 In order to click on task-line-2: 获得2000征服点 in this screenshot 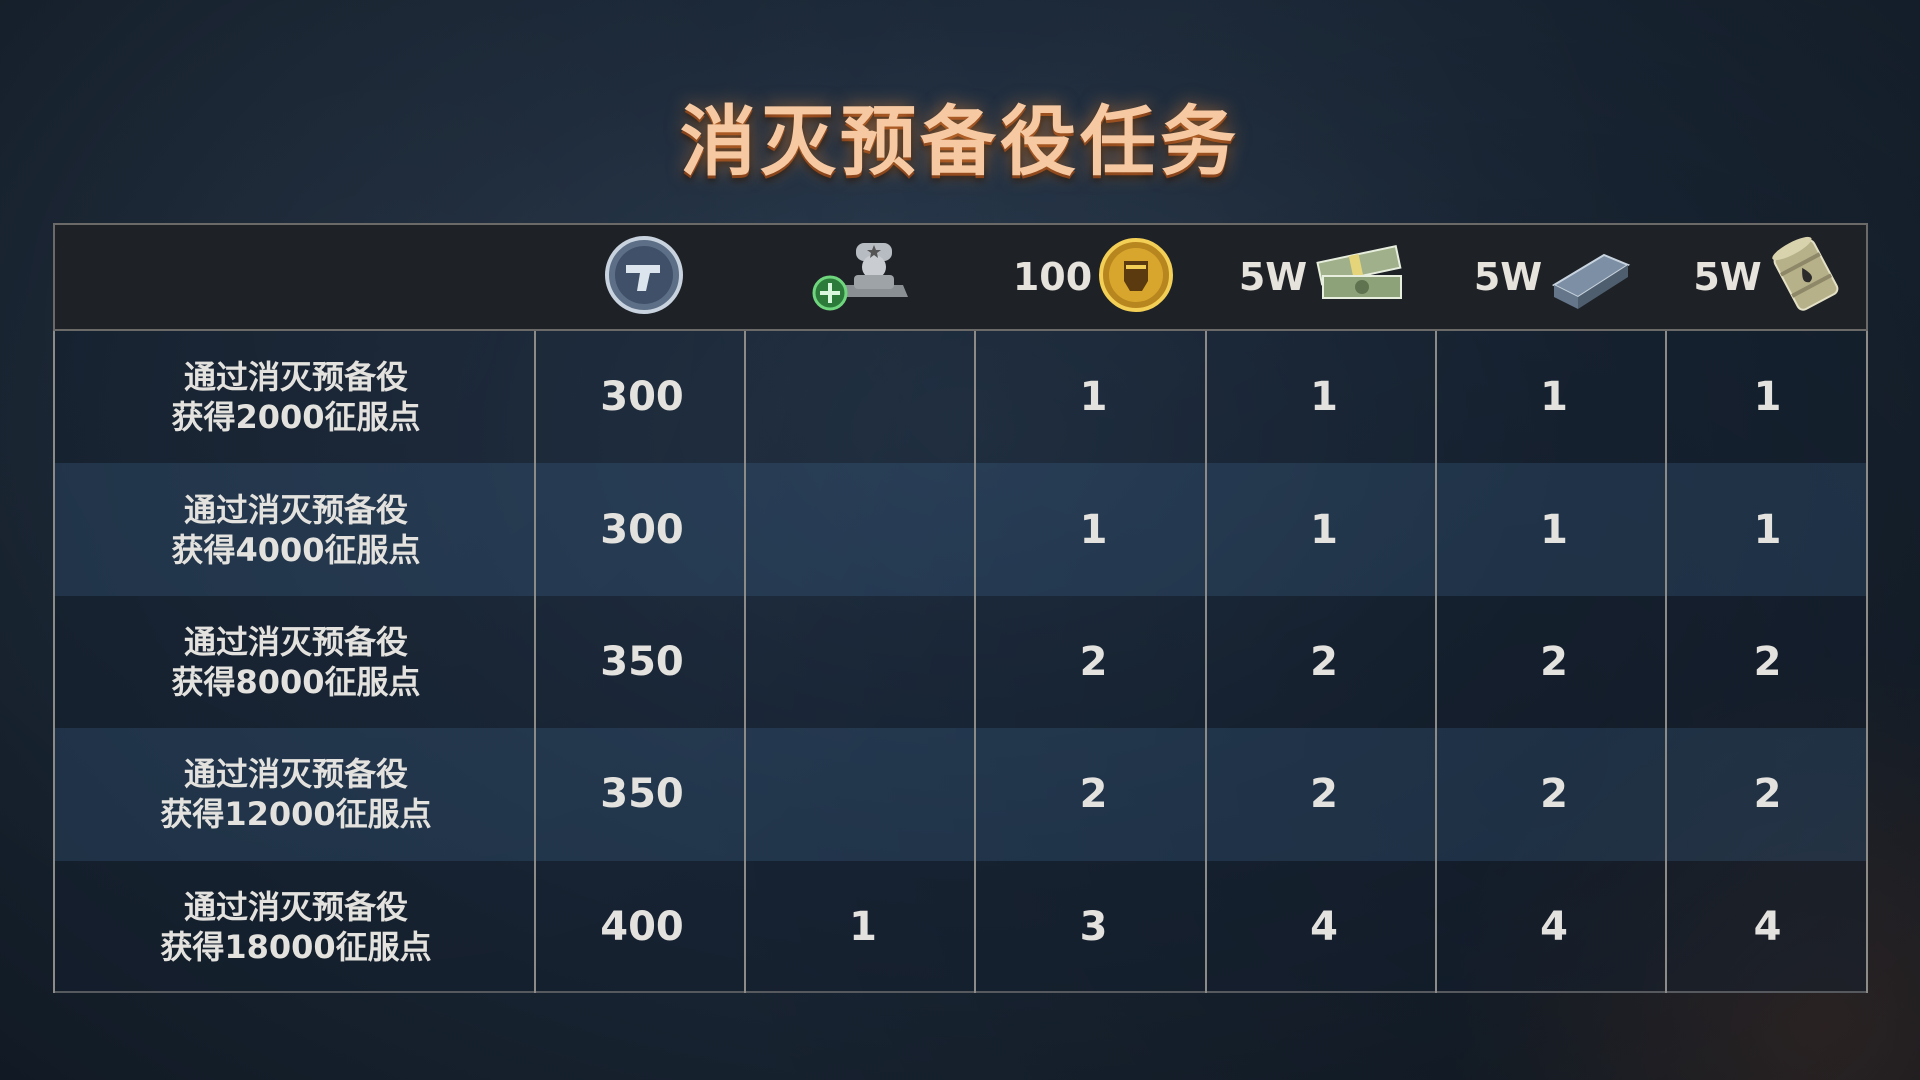, I will do `click(296, 417)`.